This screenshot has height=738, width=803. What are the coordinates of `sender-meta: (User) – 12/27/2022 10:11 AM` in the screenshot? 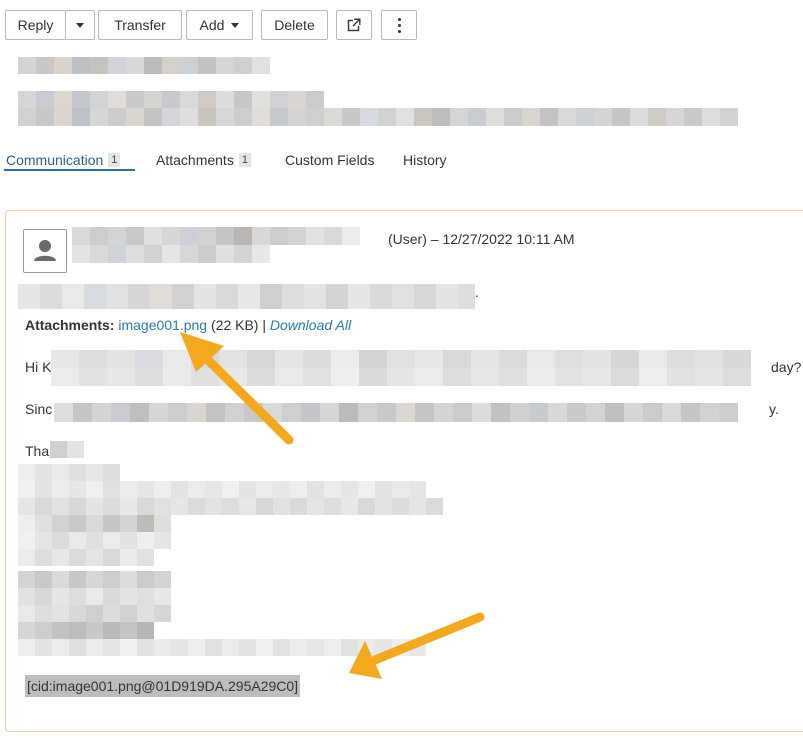 It's located at (481, 239).